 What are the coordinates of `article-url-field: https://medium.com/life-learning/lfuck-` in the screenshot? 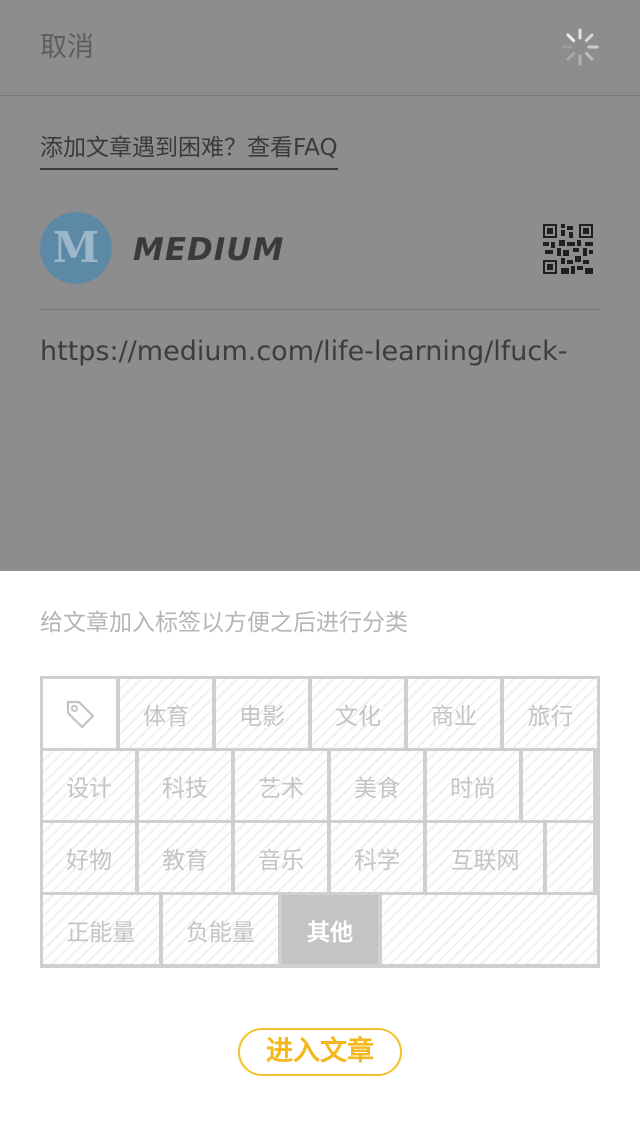 It's located at (320, 352).